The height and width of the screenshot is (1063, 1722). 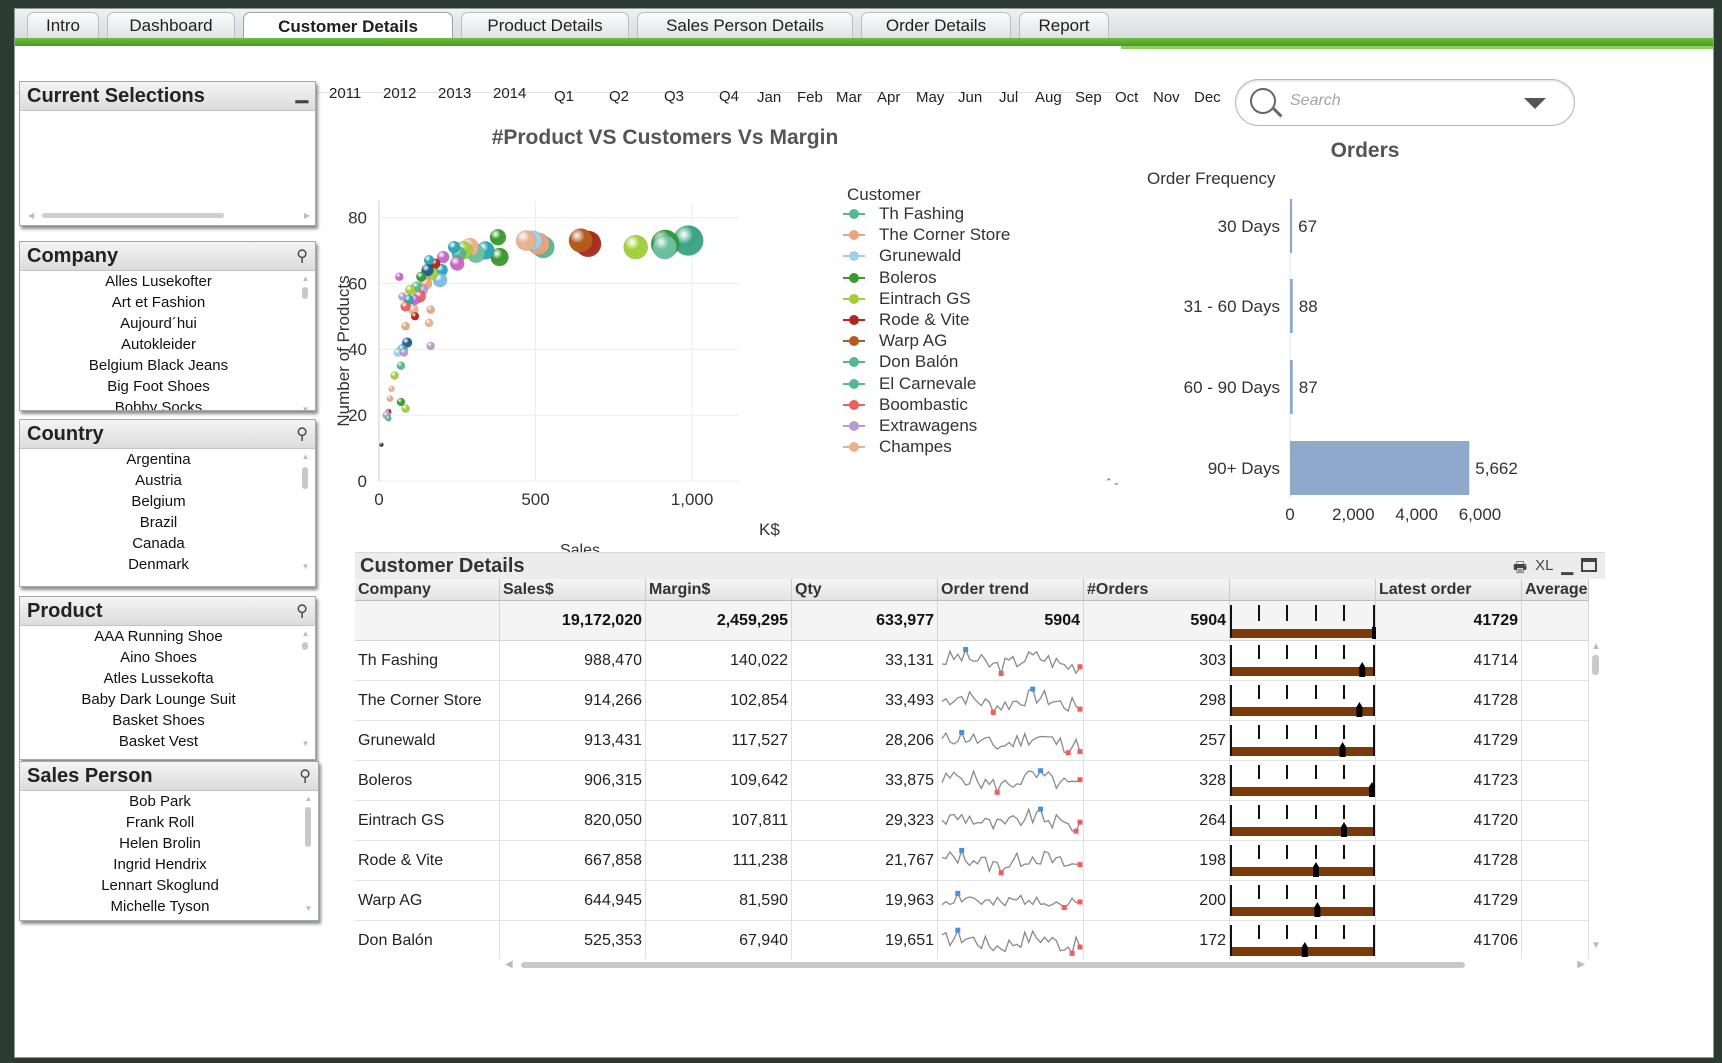 What do you see at coordinates (972, 821) in the screenshot?
I see `table-row: Eintrach GS 820,050 107,811 29,323 264 41720` at bounding box center [972, 821].